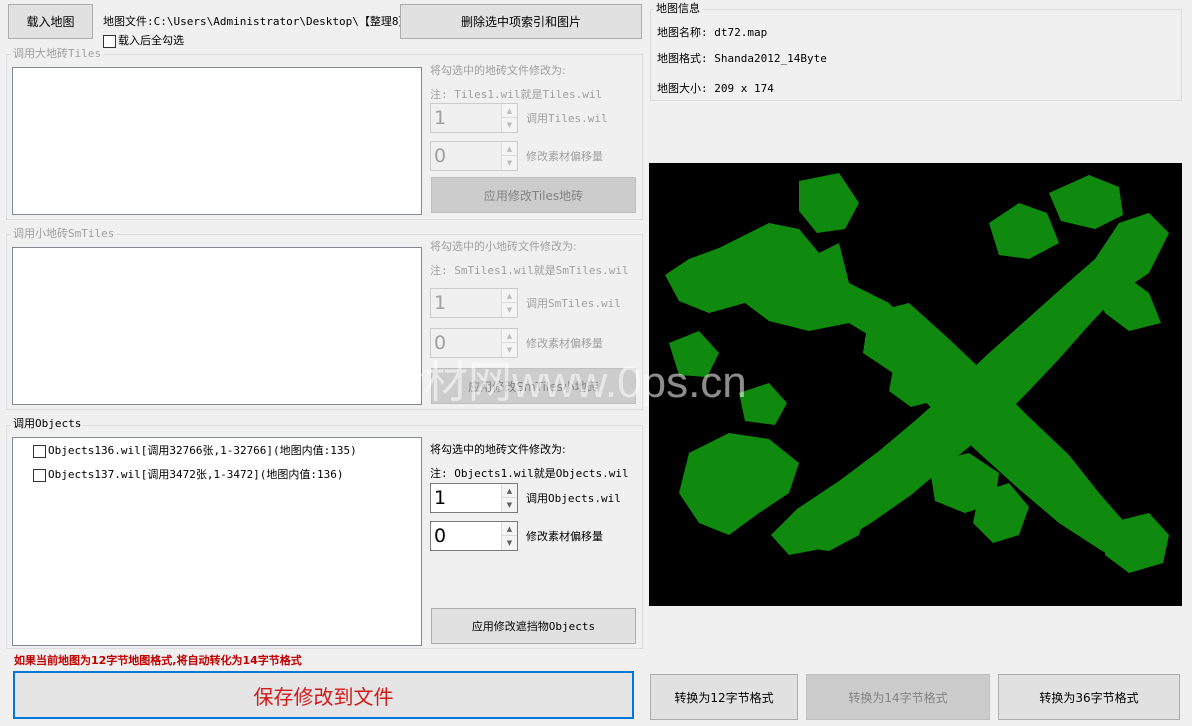 This screenshot has width=1192, height=726. What do you see at coordinates (474, 156) in the screenshot?
I see `tiles-offset-stepper: 0 ▲ ▼` at bounding box center [474, 156].